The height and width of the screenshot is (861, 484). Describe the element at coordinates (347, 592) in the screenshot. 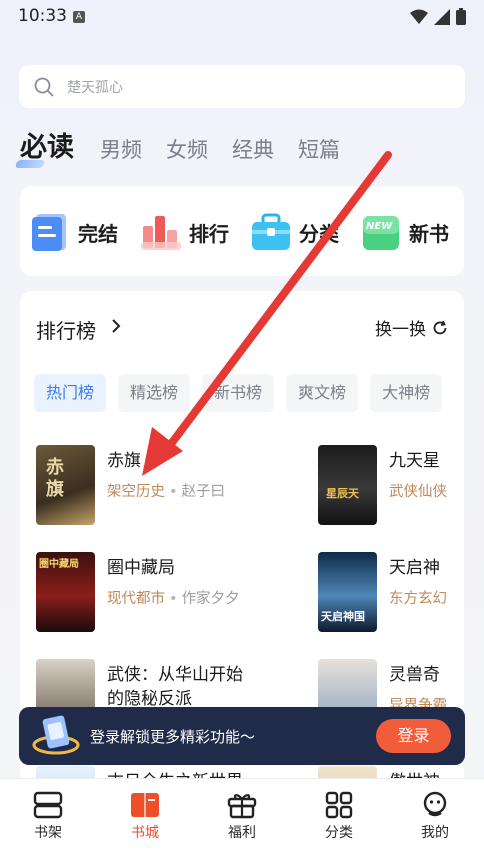

I see `book-cover: 天启神国` at that location.